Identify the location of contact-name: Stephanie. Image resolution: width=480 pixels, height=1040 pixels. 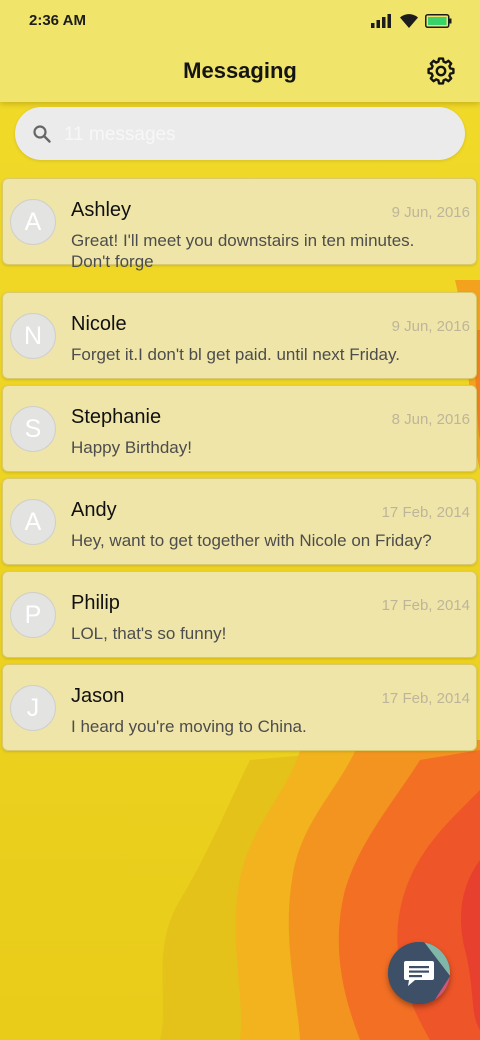
(116, 417).